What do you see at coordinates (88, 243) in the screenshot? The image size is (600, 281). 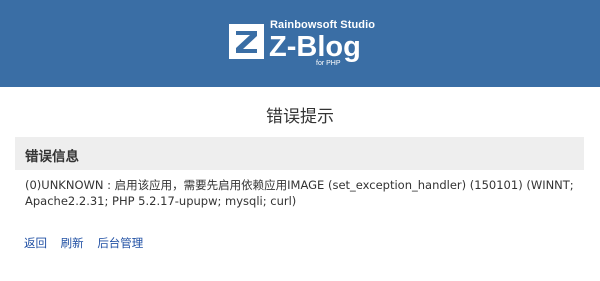 I see `action-links: 返回 刷新 后台管理` at bounding box center [88, 243].